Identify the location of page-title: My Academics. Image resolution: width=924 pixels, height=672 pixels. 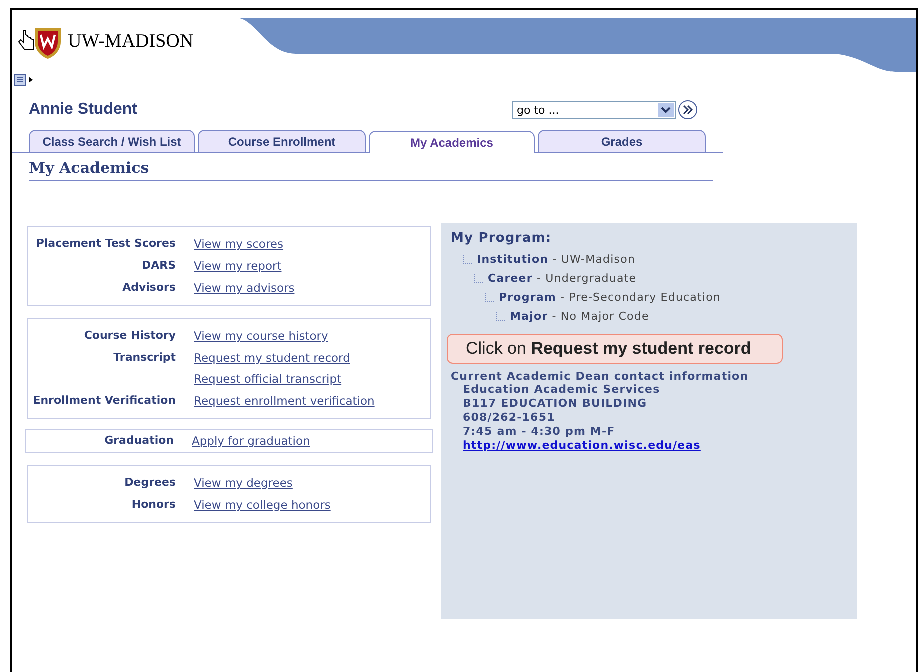
(371, 167).